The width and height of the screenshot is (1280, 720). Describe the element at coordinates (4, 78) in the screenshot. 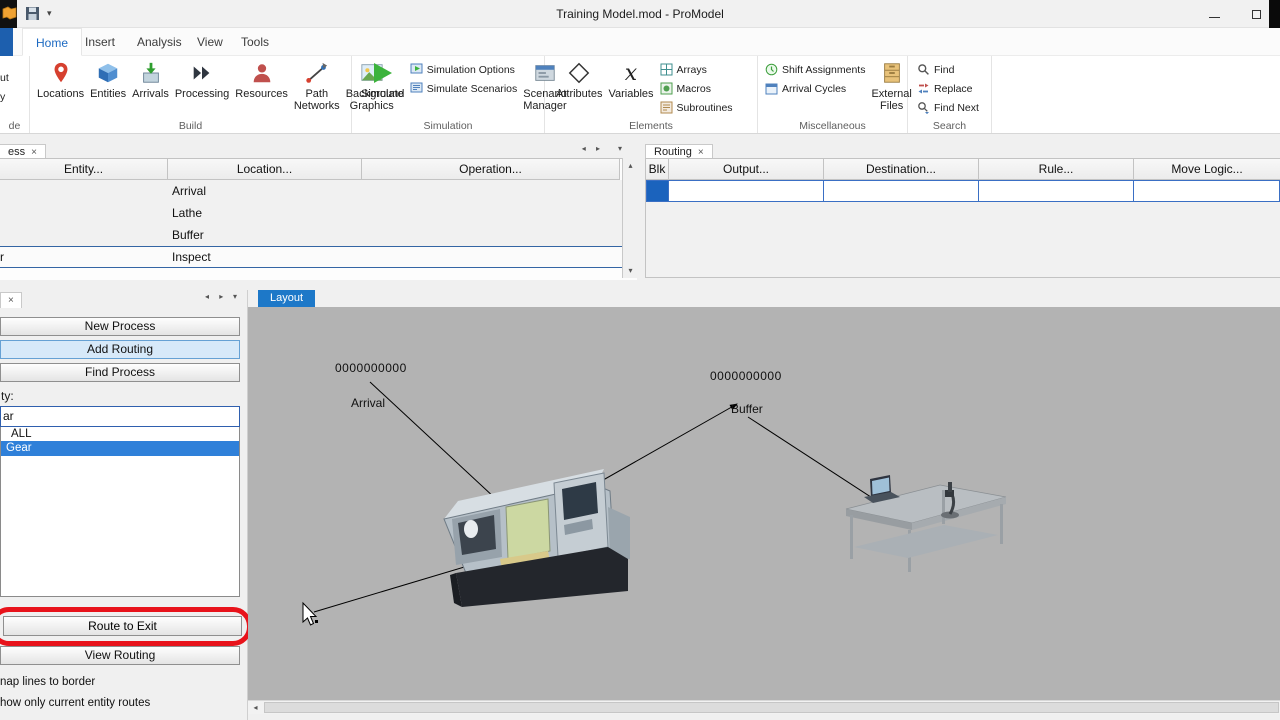

I see `clipped-button-fragment: ut` at that location.